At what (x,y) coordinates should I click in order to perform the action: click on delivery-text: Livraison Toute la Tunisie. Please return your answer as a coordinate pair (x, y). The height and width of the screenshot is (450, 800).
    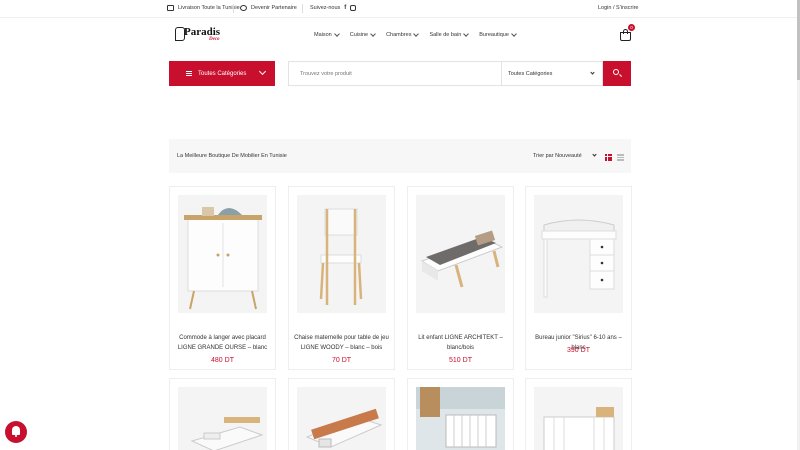
    Looking at the image, I should click on (209, 8).